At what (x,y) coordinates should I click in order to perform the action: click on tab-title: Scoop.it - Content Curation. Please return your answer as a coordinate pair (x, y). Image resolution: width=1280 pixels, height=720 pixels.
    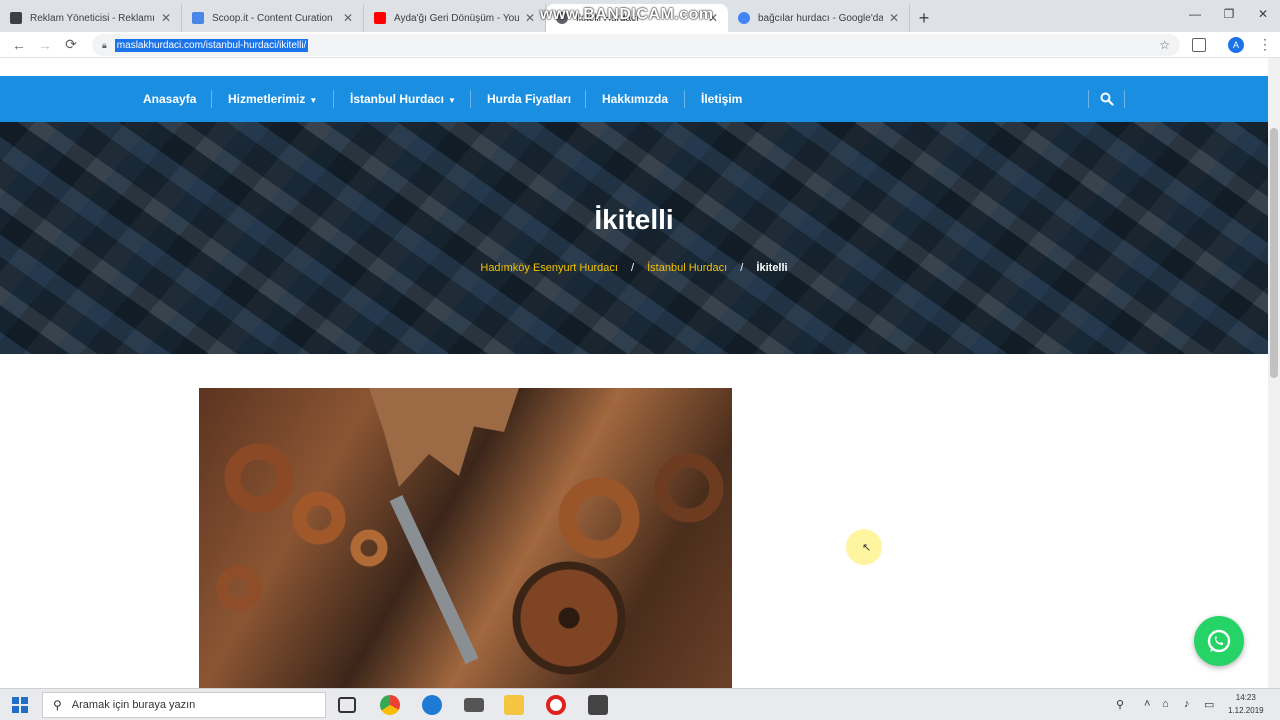
    Looking at the image, I should click on (272, 18).